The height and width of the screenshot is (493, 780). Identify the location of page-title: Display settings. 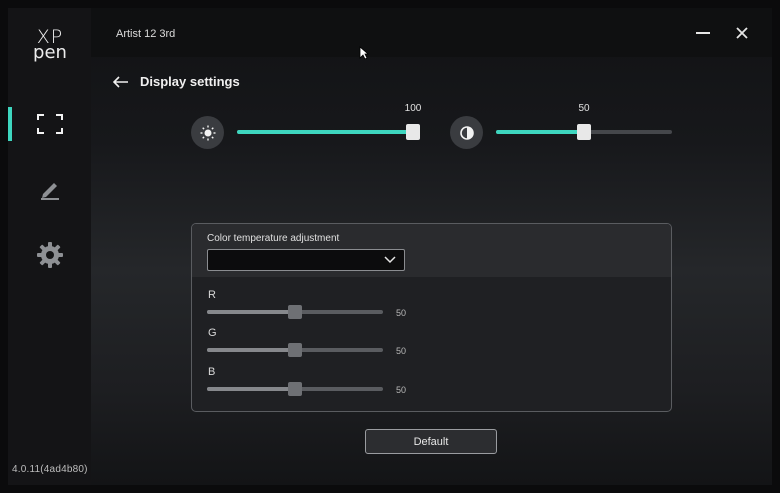
(190, 81).